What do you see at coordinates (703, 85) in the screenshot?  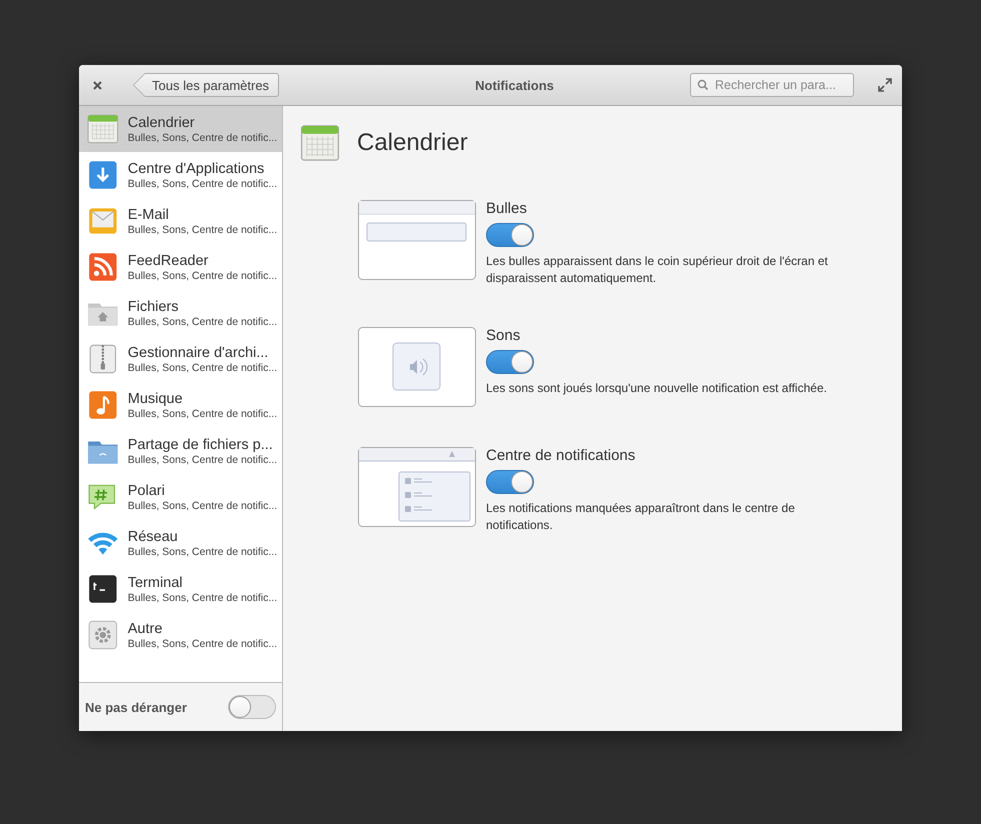 I see `search-icon` at bounding box center [703, 85].